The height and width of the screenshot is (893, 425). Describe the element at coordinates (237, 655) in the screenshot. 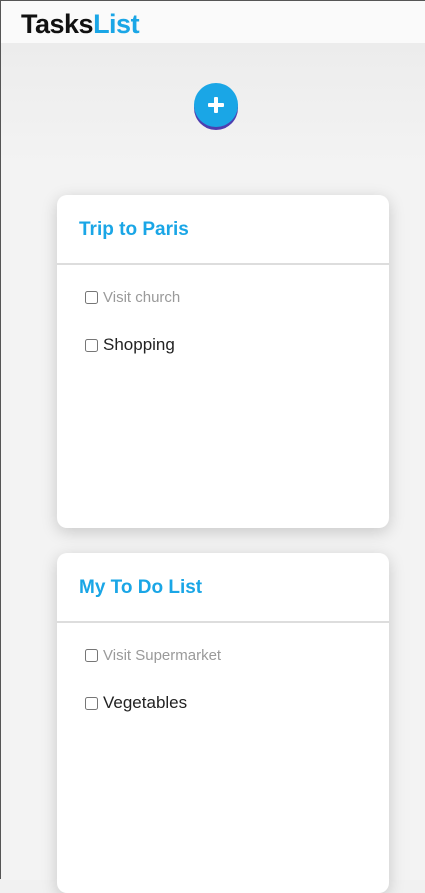

I see `task-item: Visit Supermarket` at that location.